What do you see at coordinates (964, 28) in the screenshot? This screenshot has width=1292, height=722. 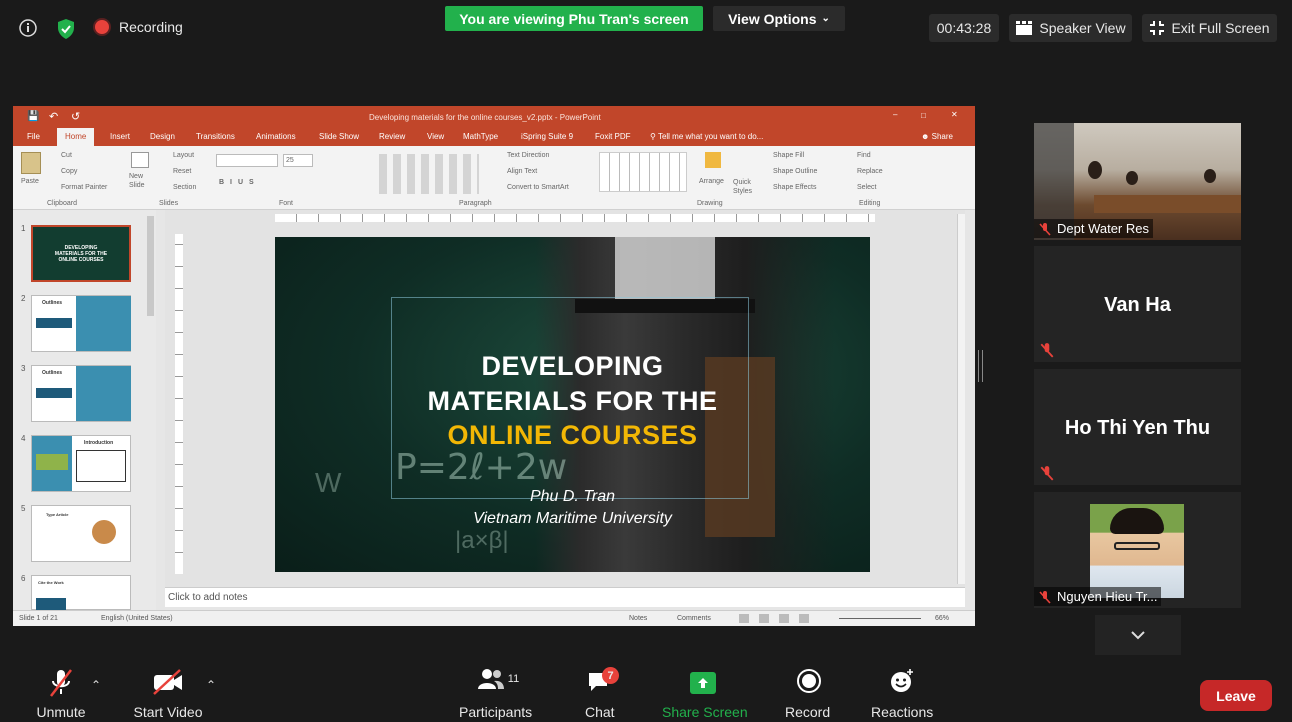 I see `meeting-timer: 00:43:28` at bounding box center [964, 28].